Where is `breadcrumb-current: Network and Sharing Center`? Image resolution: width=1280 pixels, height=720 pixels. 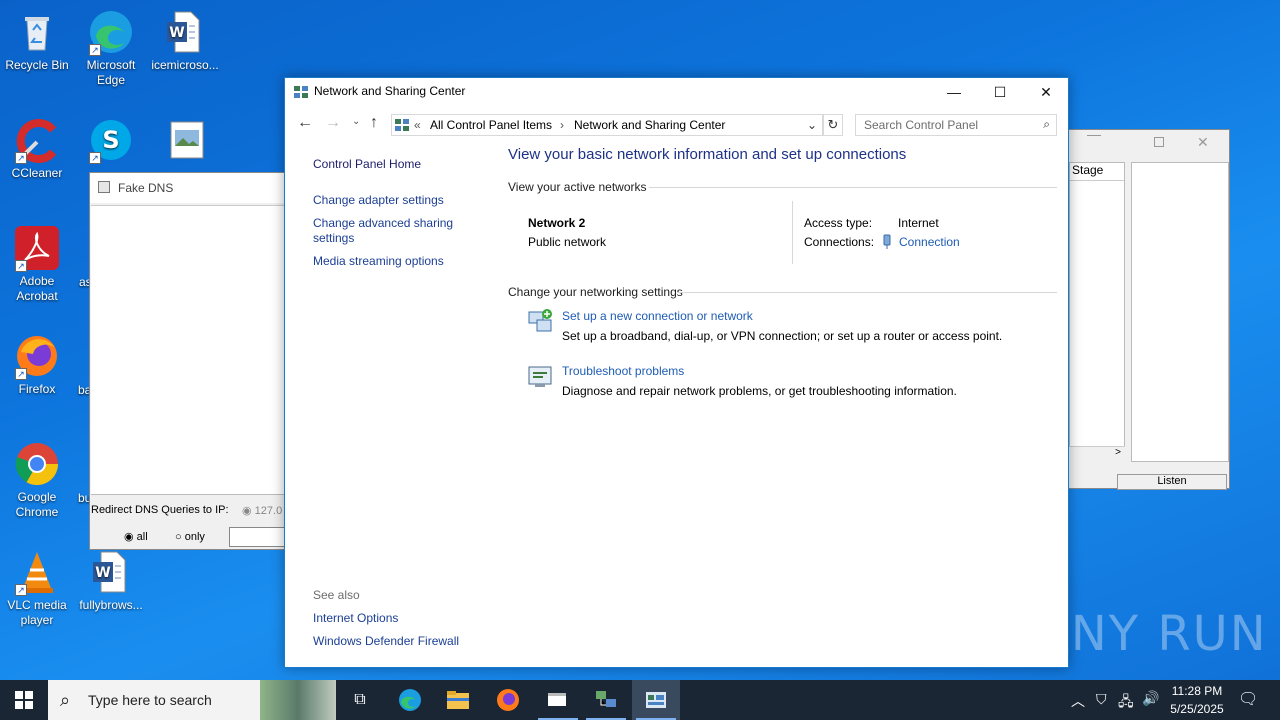
breadcrumb-current: Network and Sharing Center is located at coordinates (649, 125).